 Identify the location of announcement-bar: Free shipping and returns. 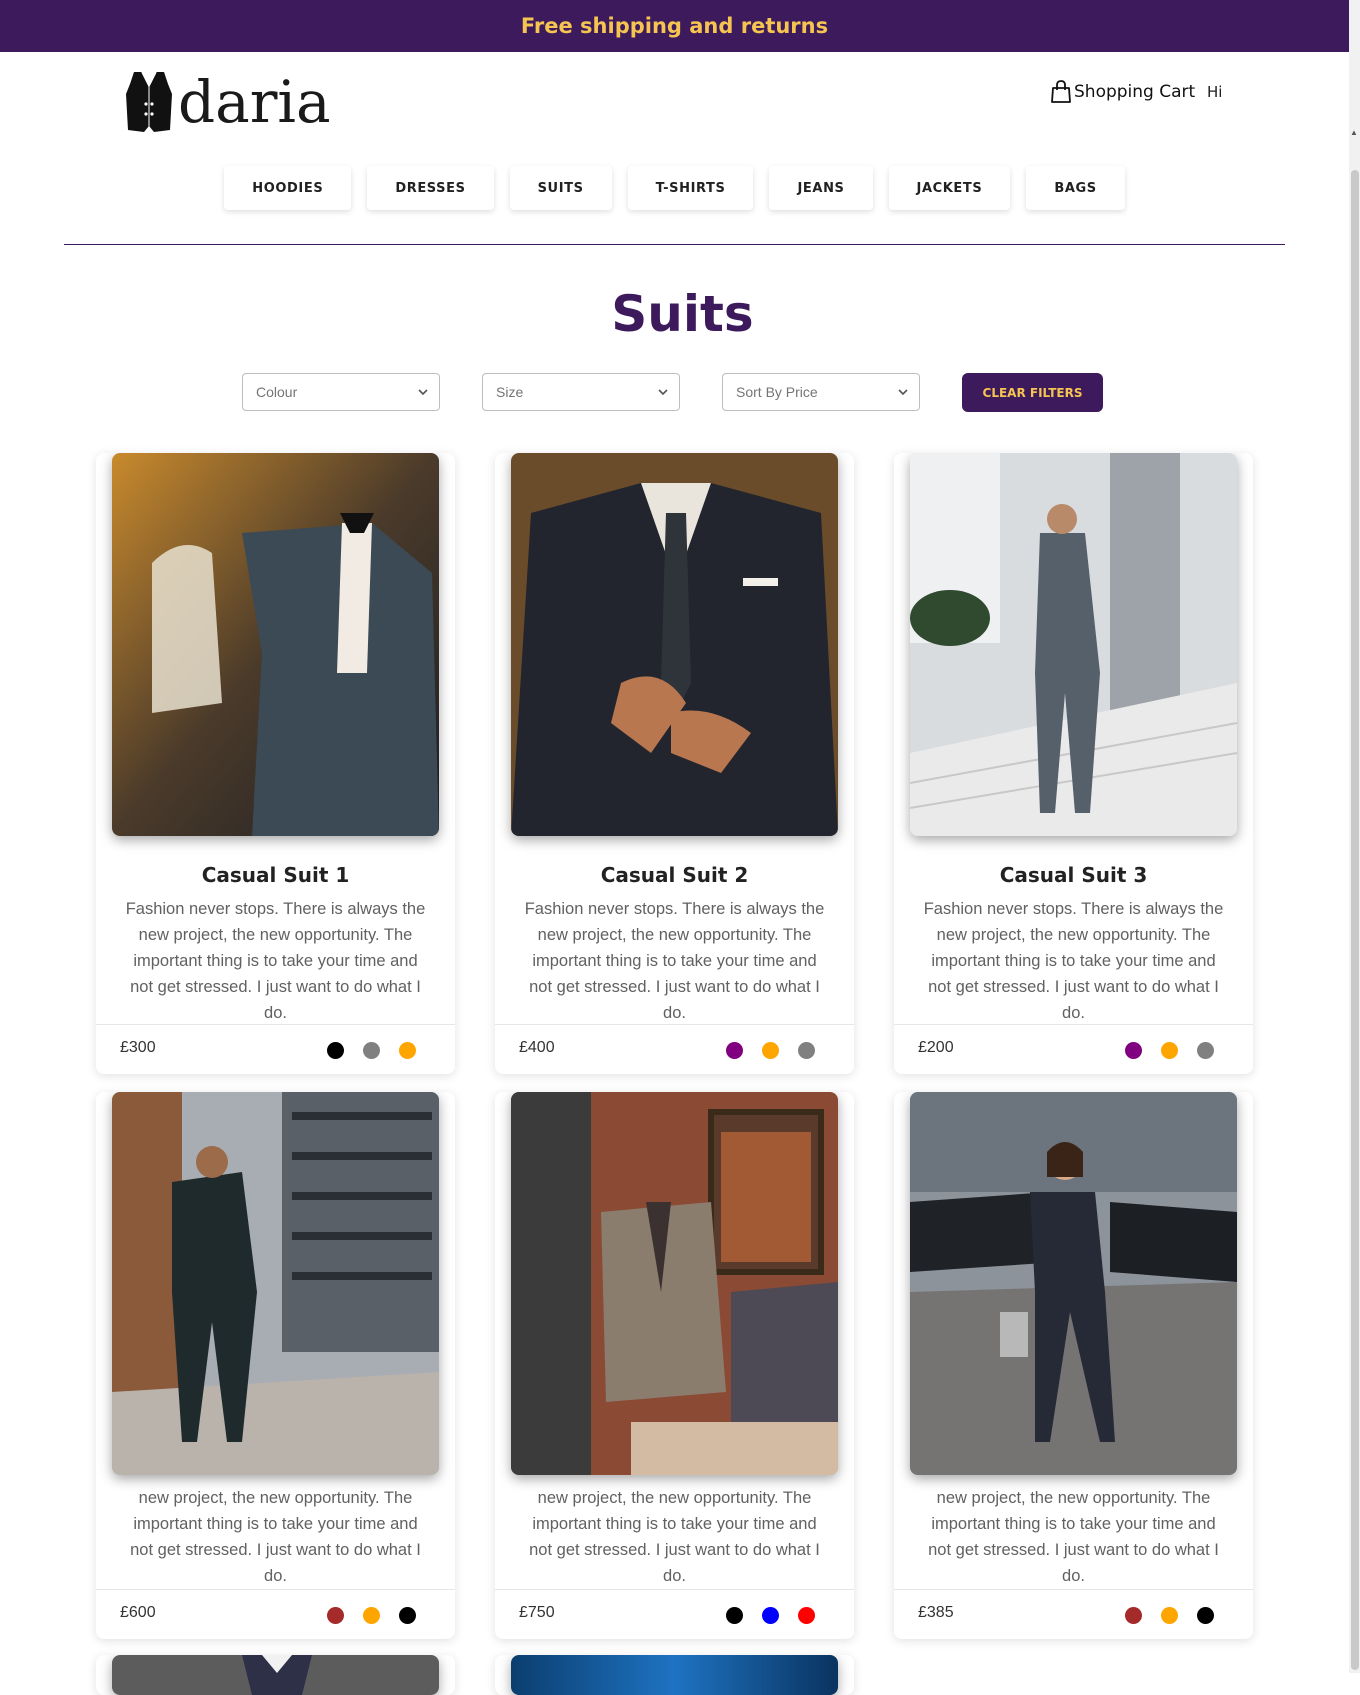
(674, 26).